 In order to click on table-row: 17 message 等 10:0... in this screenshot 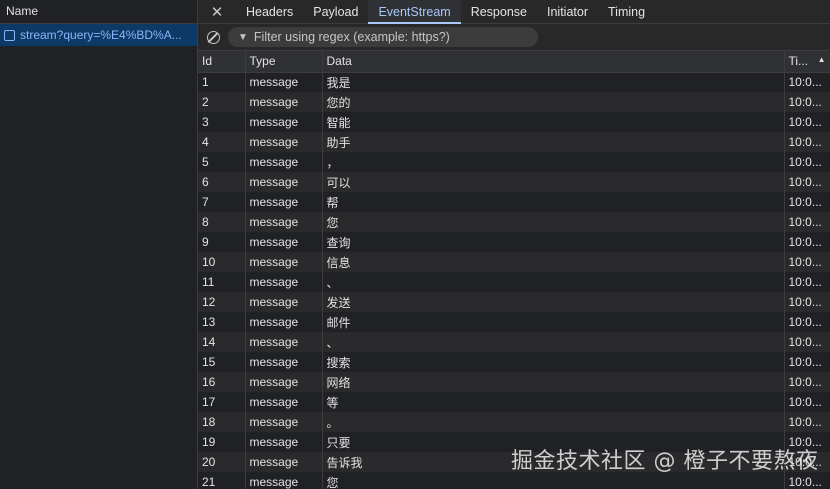, I will do `click(514, 402)`.